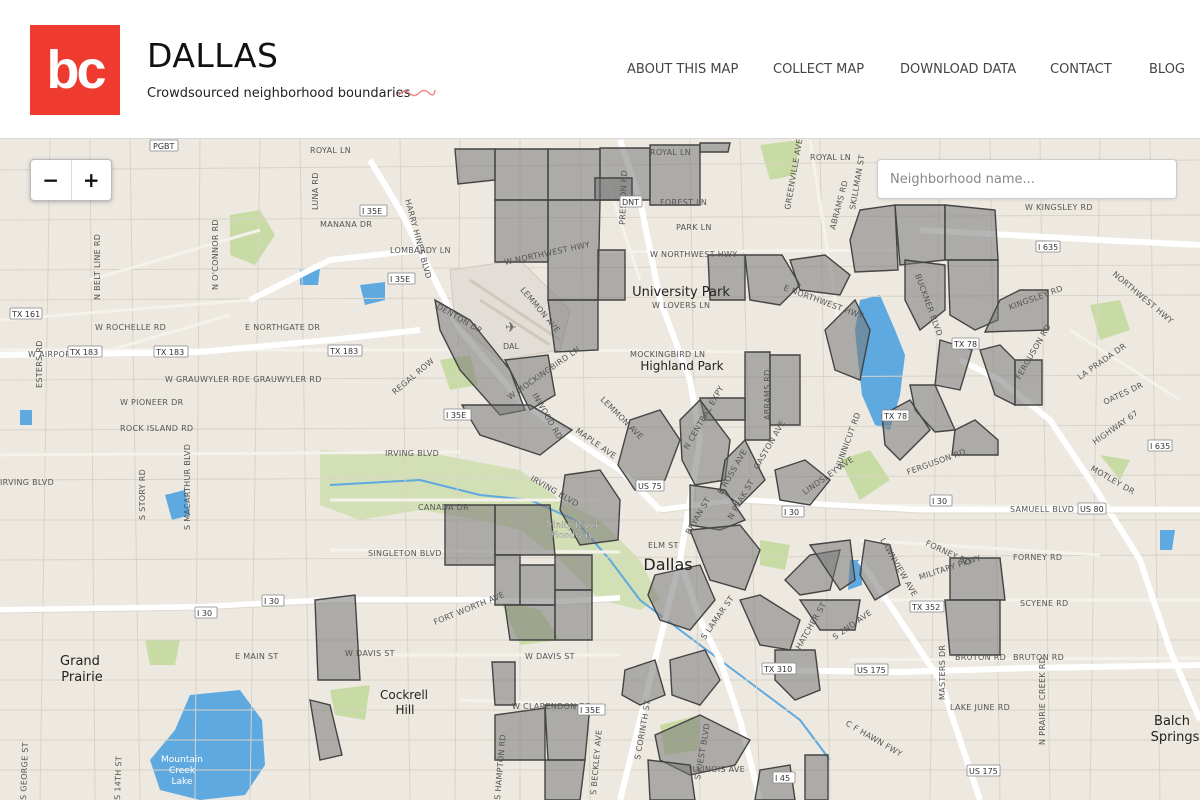  Describe the element at coordinates (1160, 446) in the screenshot. I see `svg-text: I 635` at that location.